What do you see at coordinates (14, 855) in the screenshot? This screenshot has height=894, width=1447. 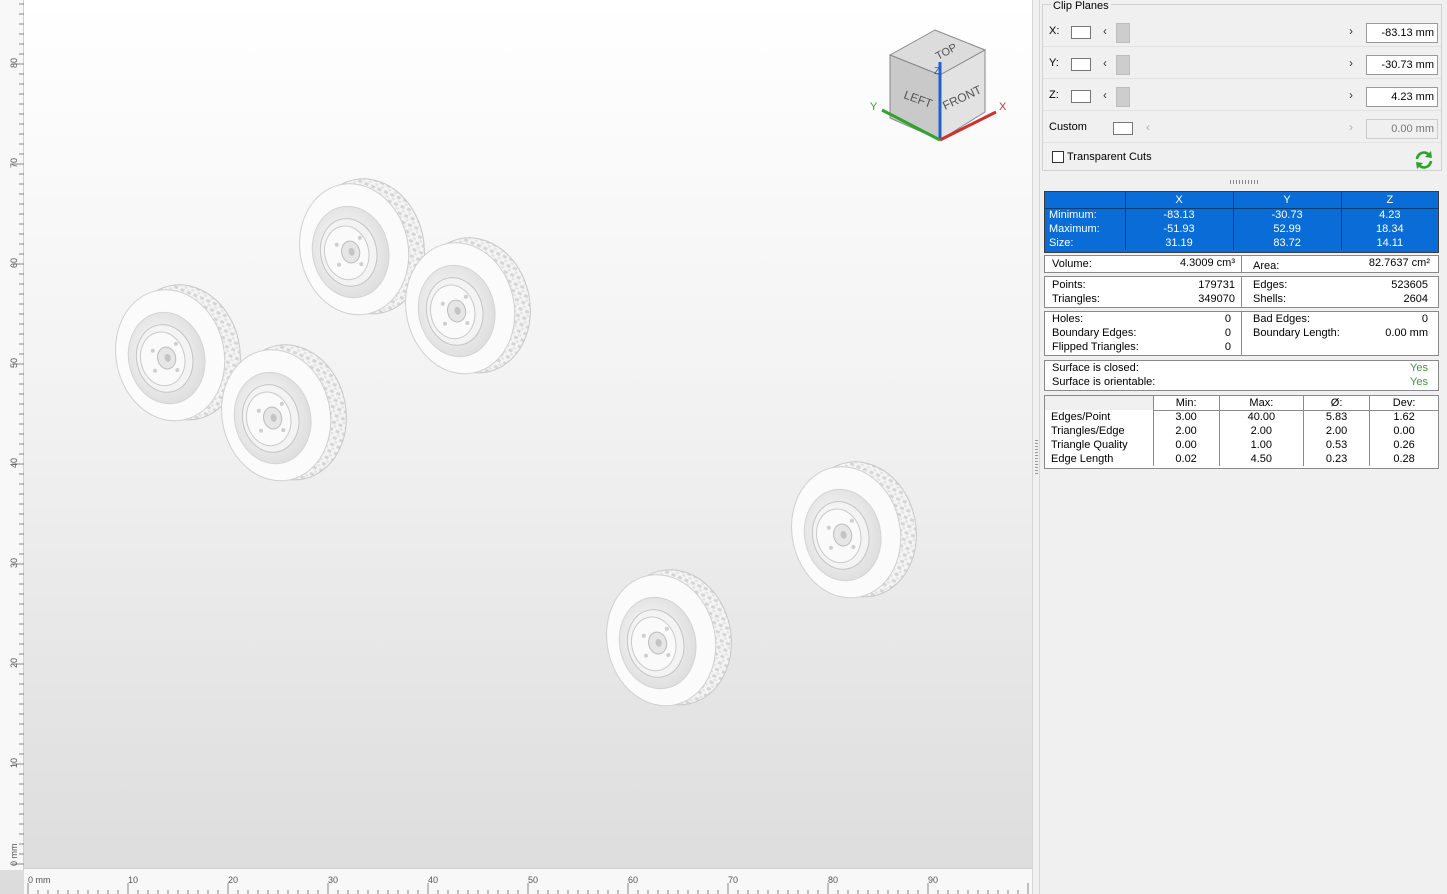 I see `ruler-v-label: 0 mm` at bounding box center [14, 855].